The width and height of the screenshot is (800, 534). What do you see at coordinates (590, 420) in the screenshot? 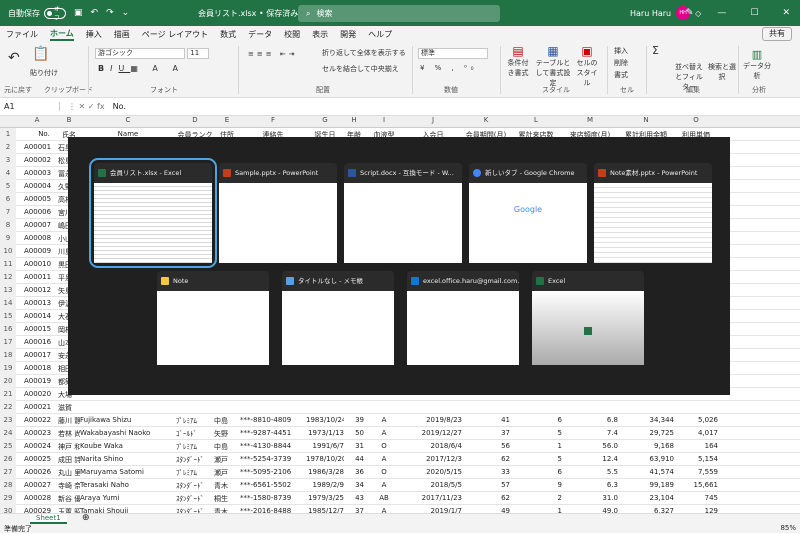
I see `table-cell: 6.8` at bounding box center [590, 420].